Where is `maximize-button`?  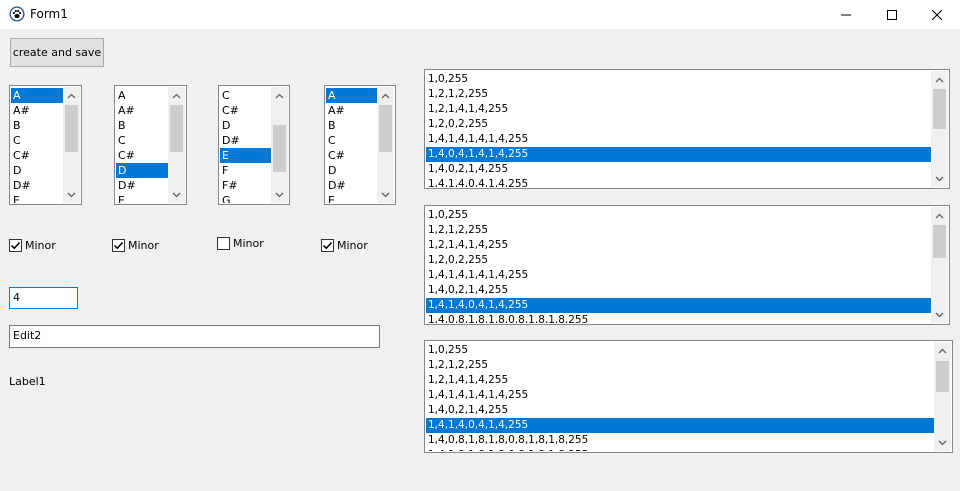
maximize-button is located at coordinates (892, 14).